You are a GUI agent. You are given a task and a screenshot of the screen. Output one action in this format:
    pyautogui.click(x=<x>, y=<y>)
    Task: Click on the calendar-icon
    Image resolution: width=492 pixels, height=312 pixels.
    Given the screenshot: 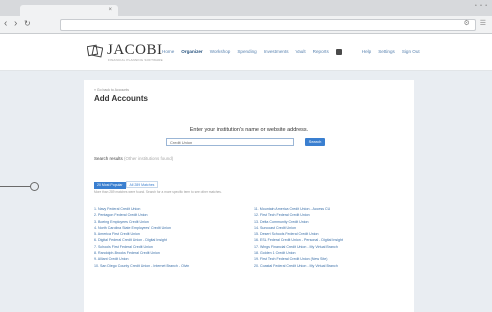 What is the action you would take?
    pyautogui.click(x=338, y=52)
    